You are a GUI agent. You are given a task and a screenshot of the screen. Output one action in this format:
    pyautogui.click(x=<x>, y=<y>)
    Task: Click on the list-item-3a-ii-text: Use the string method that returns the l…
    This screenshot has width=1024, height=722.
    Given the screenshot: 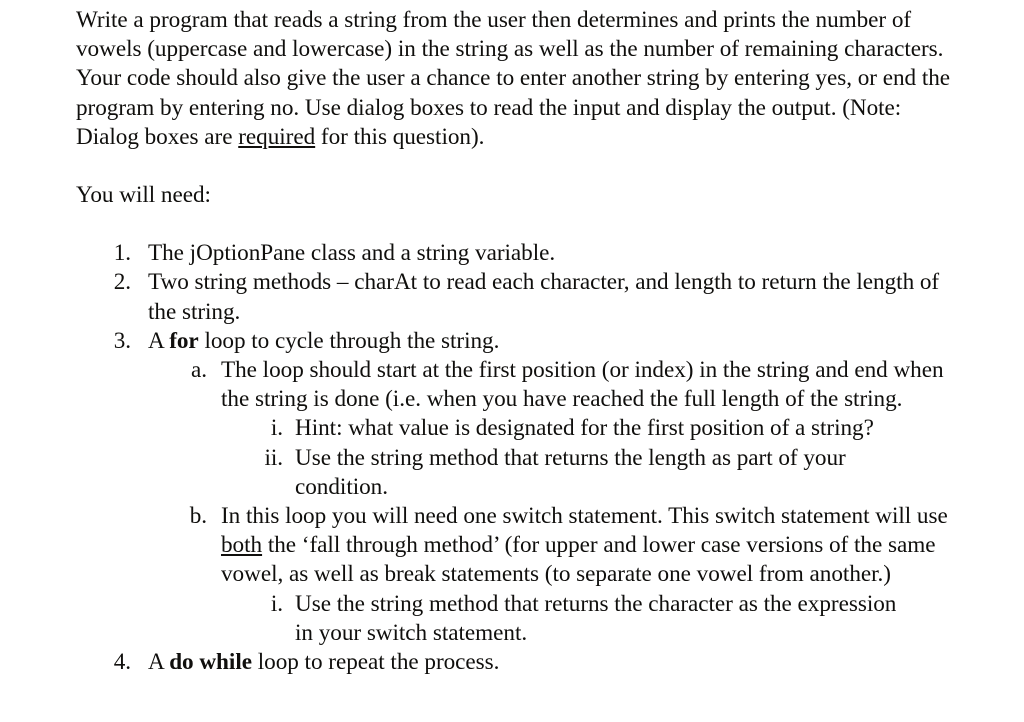 What is the action you would take?
    pyautogui.click(x=570, y=472)
    